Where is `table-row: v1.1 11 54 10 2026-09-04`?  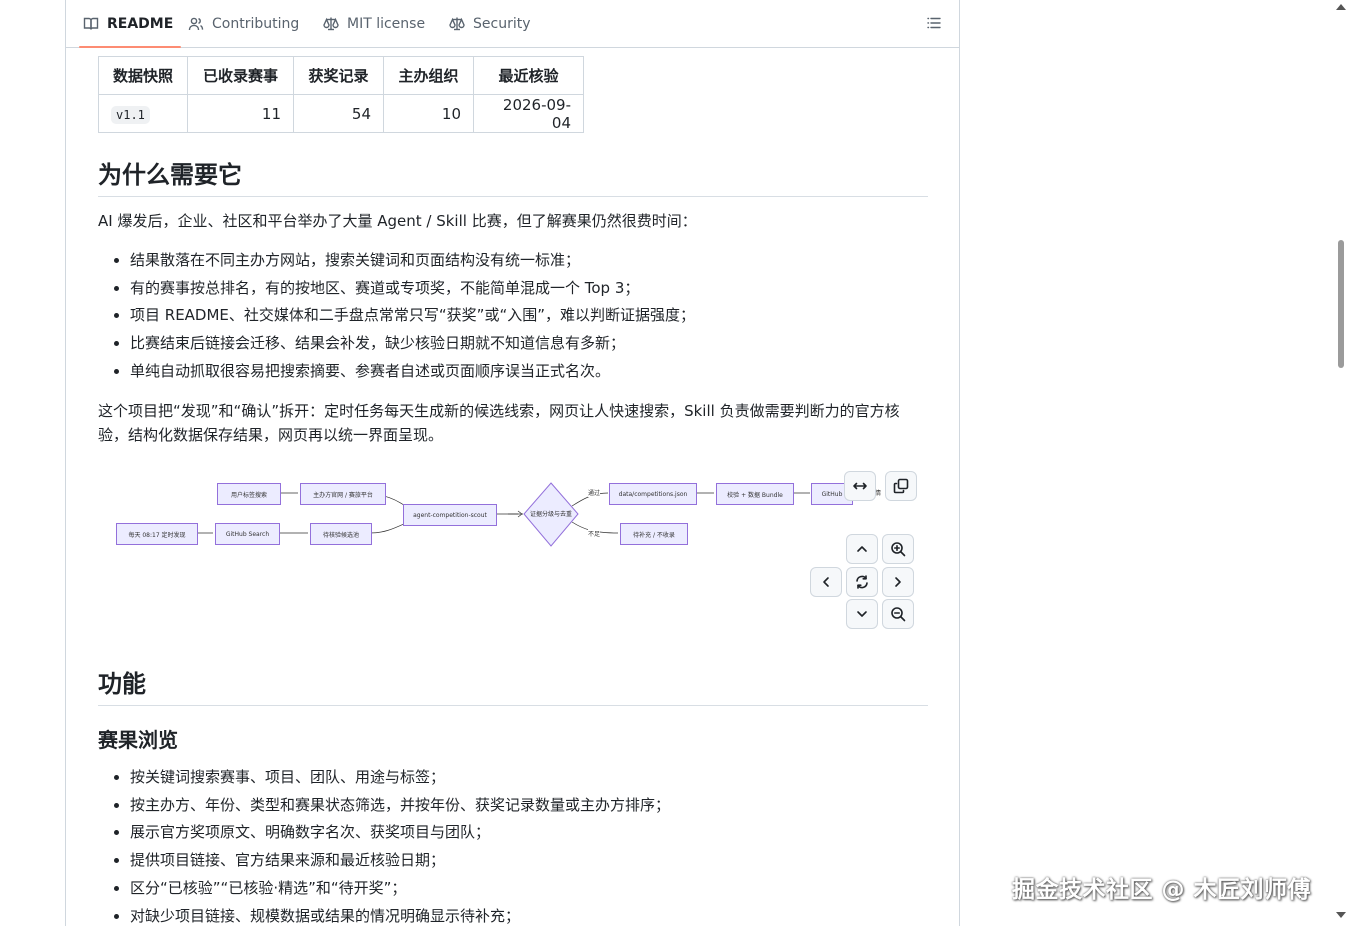
table-row: v1.1 11 54 10 2026-09-04 is located at coordinates (341, 113).